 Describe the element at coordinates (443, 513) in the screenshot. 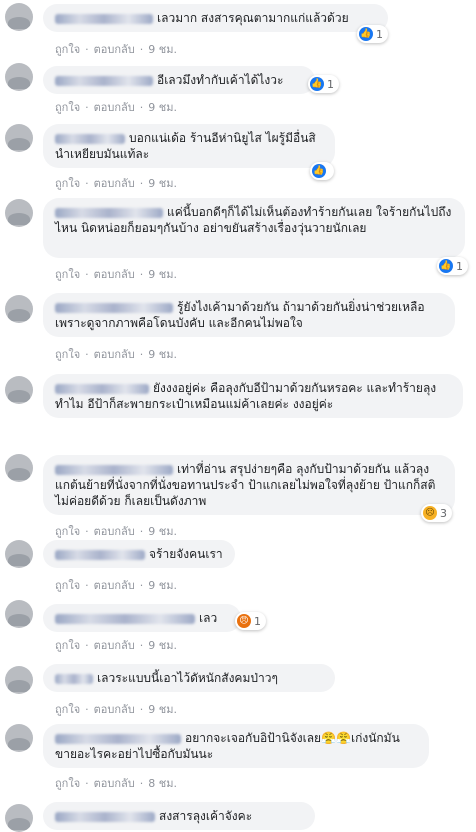

I see `reaction-count: 3` at that location.